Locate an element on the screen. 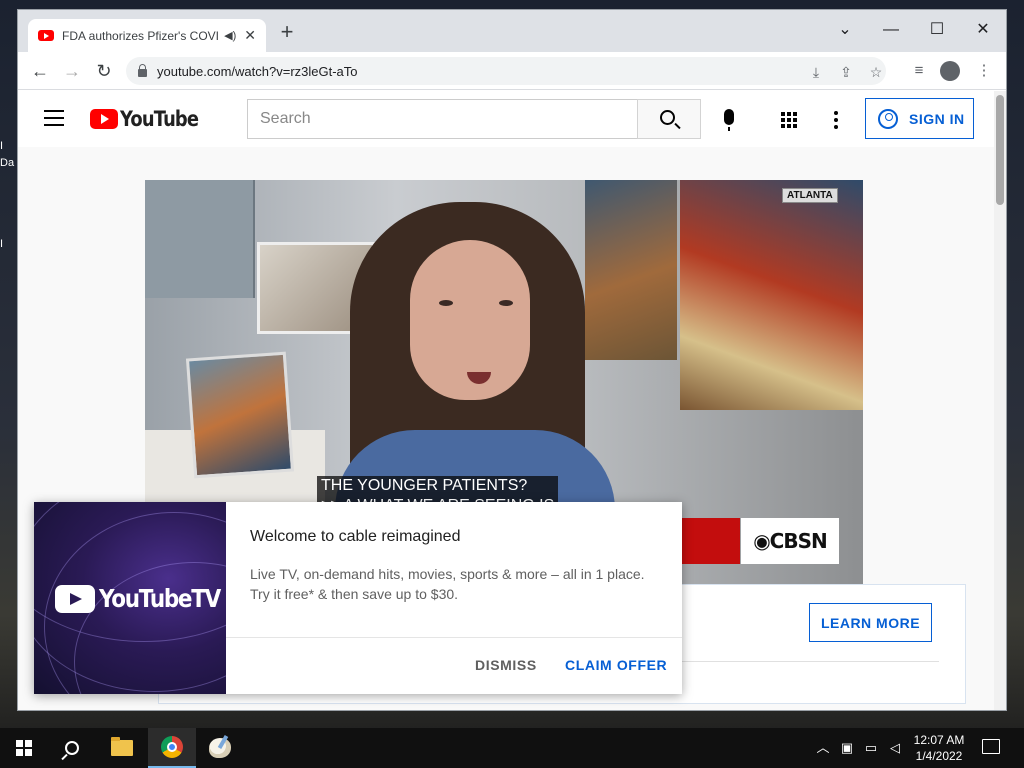 Image resolution: width=1024 pixels, height=768 pixels. promo-title: Welcome to cable reimagined is located at coordinates (355, 536).